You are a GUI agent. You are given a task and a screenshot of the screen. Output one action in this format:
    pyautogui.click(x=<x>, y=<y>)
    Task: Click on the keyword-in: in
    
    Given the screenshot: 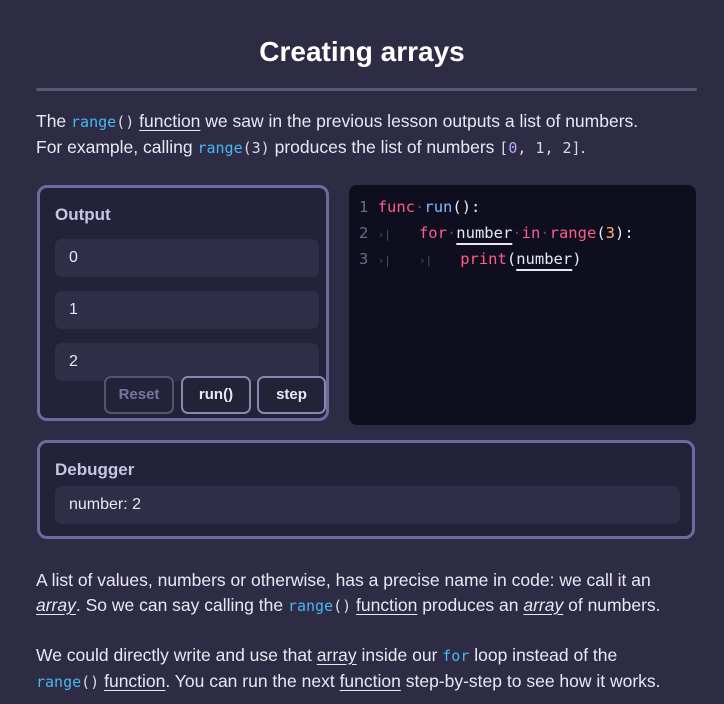 What is the action you would take?
    pyautogui.click(x=531, y=233)
    